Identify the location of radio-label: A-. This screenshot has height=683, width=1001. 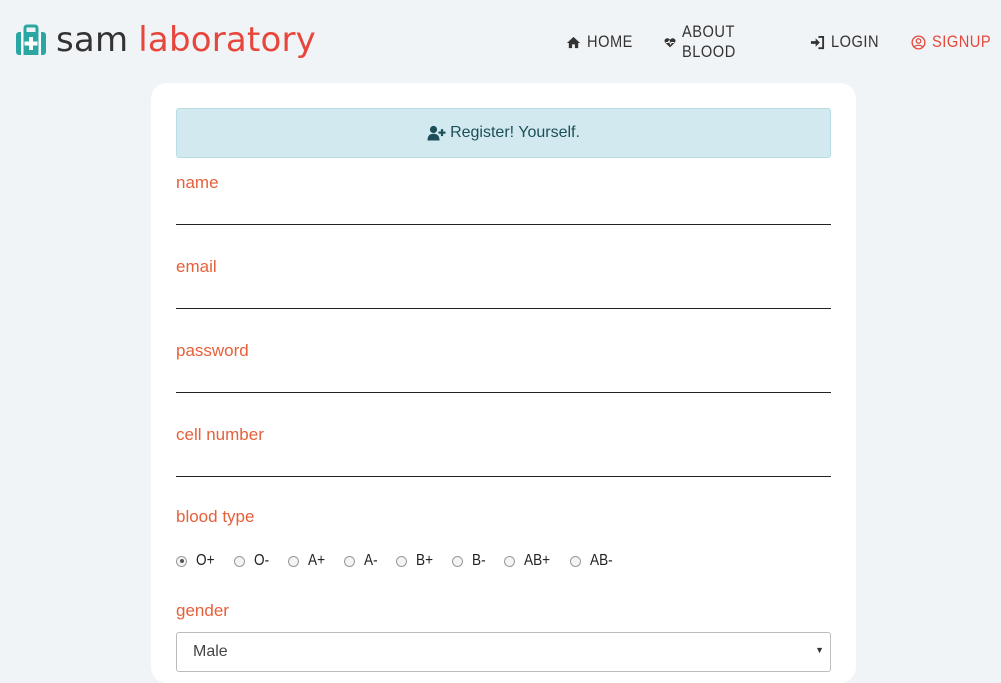
(370, 560).